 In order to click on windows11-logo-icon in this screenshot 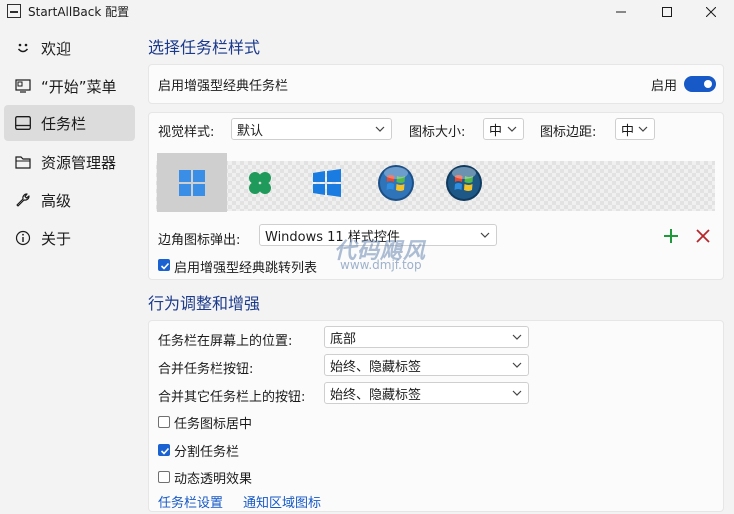, I will do `click(192, 182)`.